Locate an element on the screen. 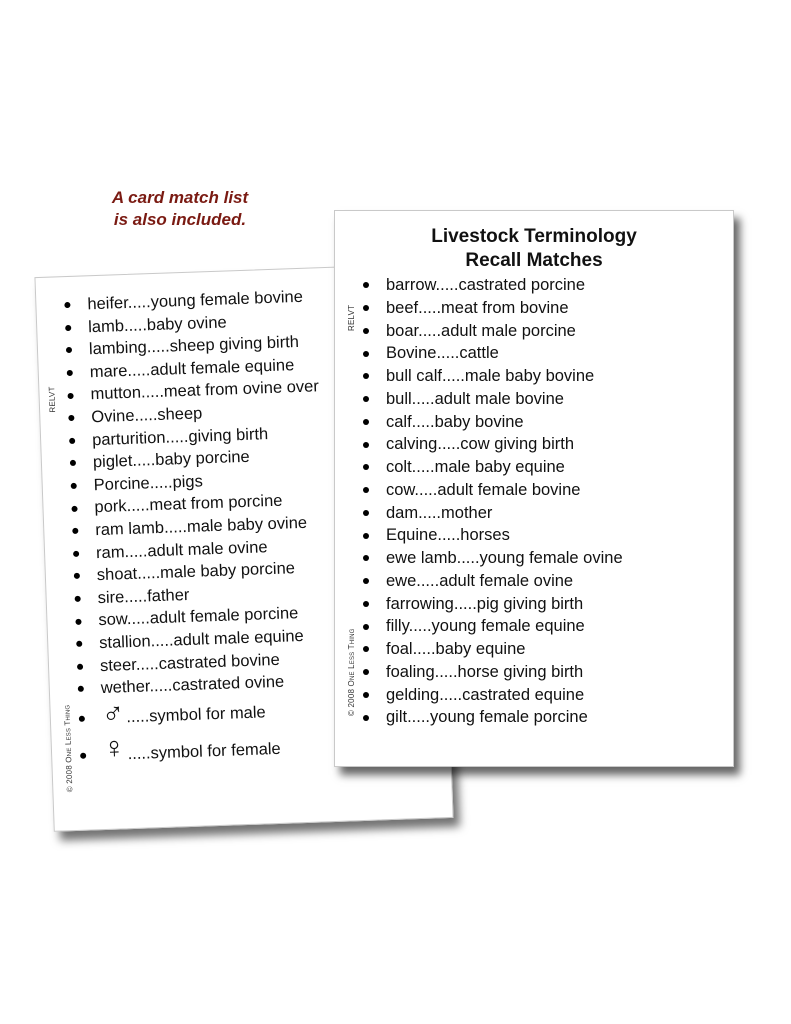  list-item: farrowing.....pig giving birth is located at coordinates (493, 604).